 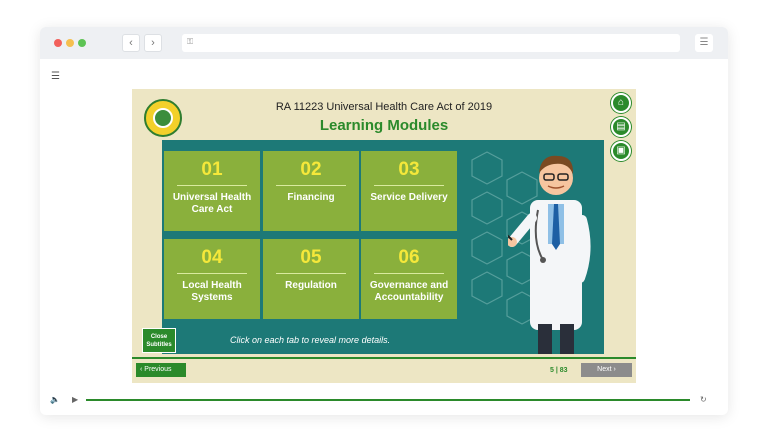 I want to click on play-icon: ▶, so click(x=75, y=399).